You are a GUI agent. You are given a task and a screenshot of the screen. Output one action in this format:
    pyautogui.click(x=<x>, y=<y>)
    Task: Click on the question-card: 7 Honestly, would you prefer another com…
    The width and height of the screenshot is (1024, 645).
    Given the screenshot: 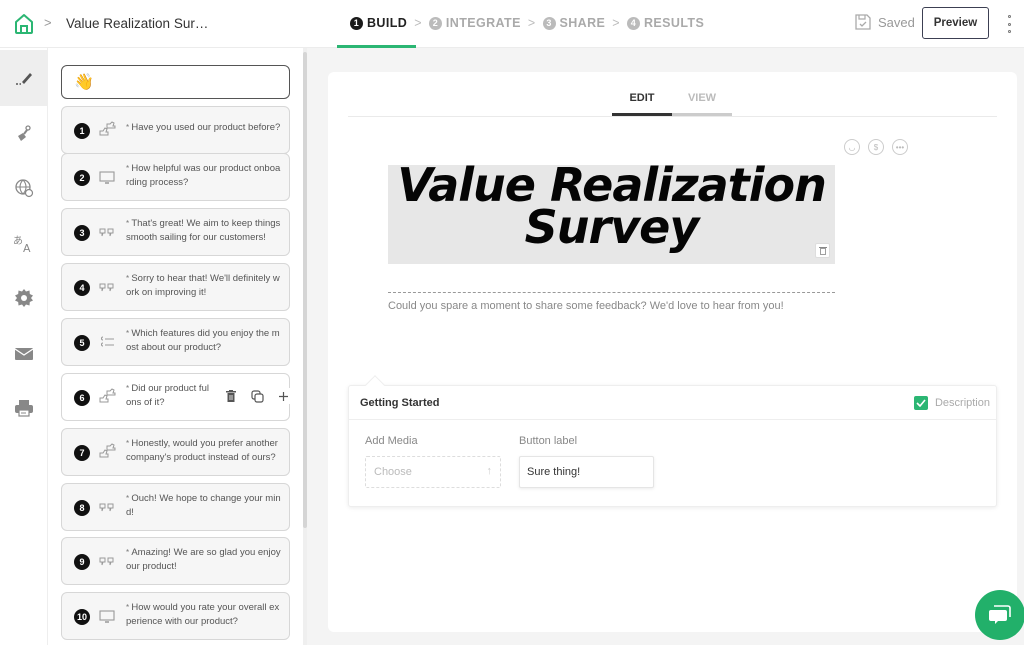 What is the action you would take?
    pyautogui.click(x=175, y=452)
    